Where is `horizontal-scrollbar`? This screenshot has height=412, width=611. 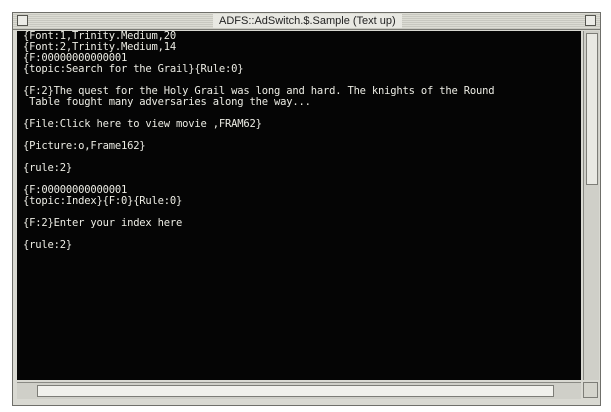 horizontal-scrollbar is located at coordinates (299, 390).